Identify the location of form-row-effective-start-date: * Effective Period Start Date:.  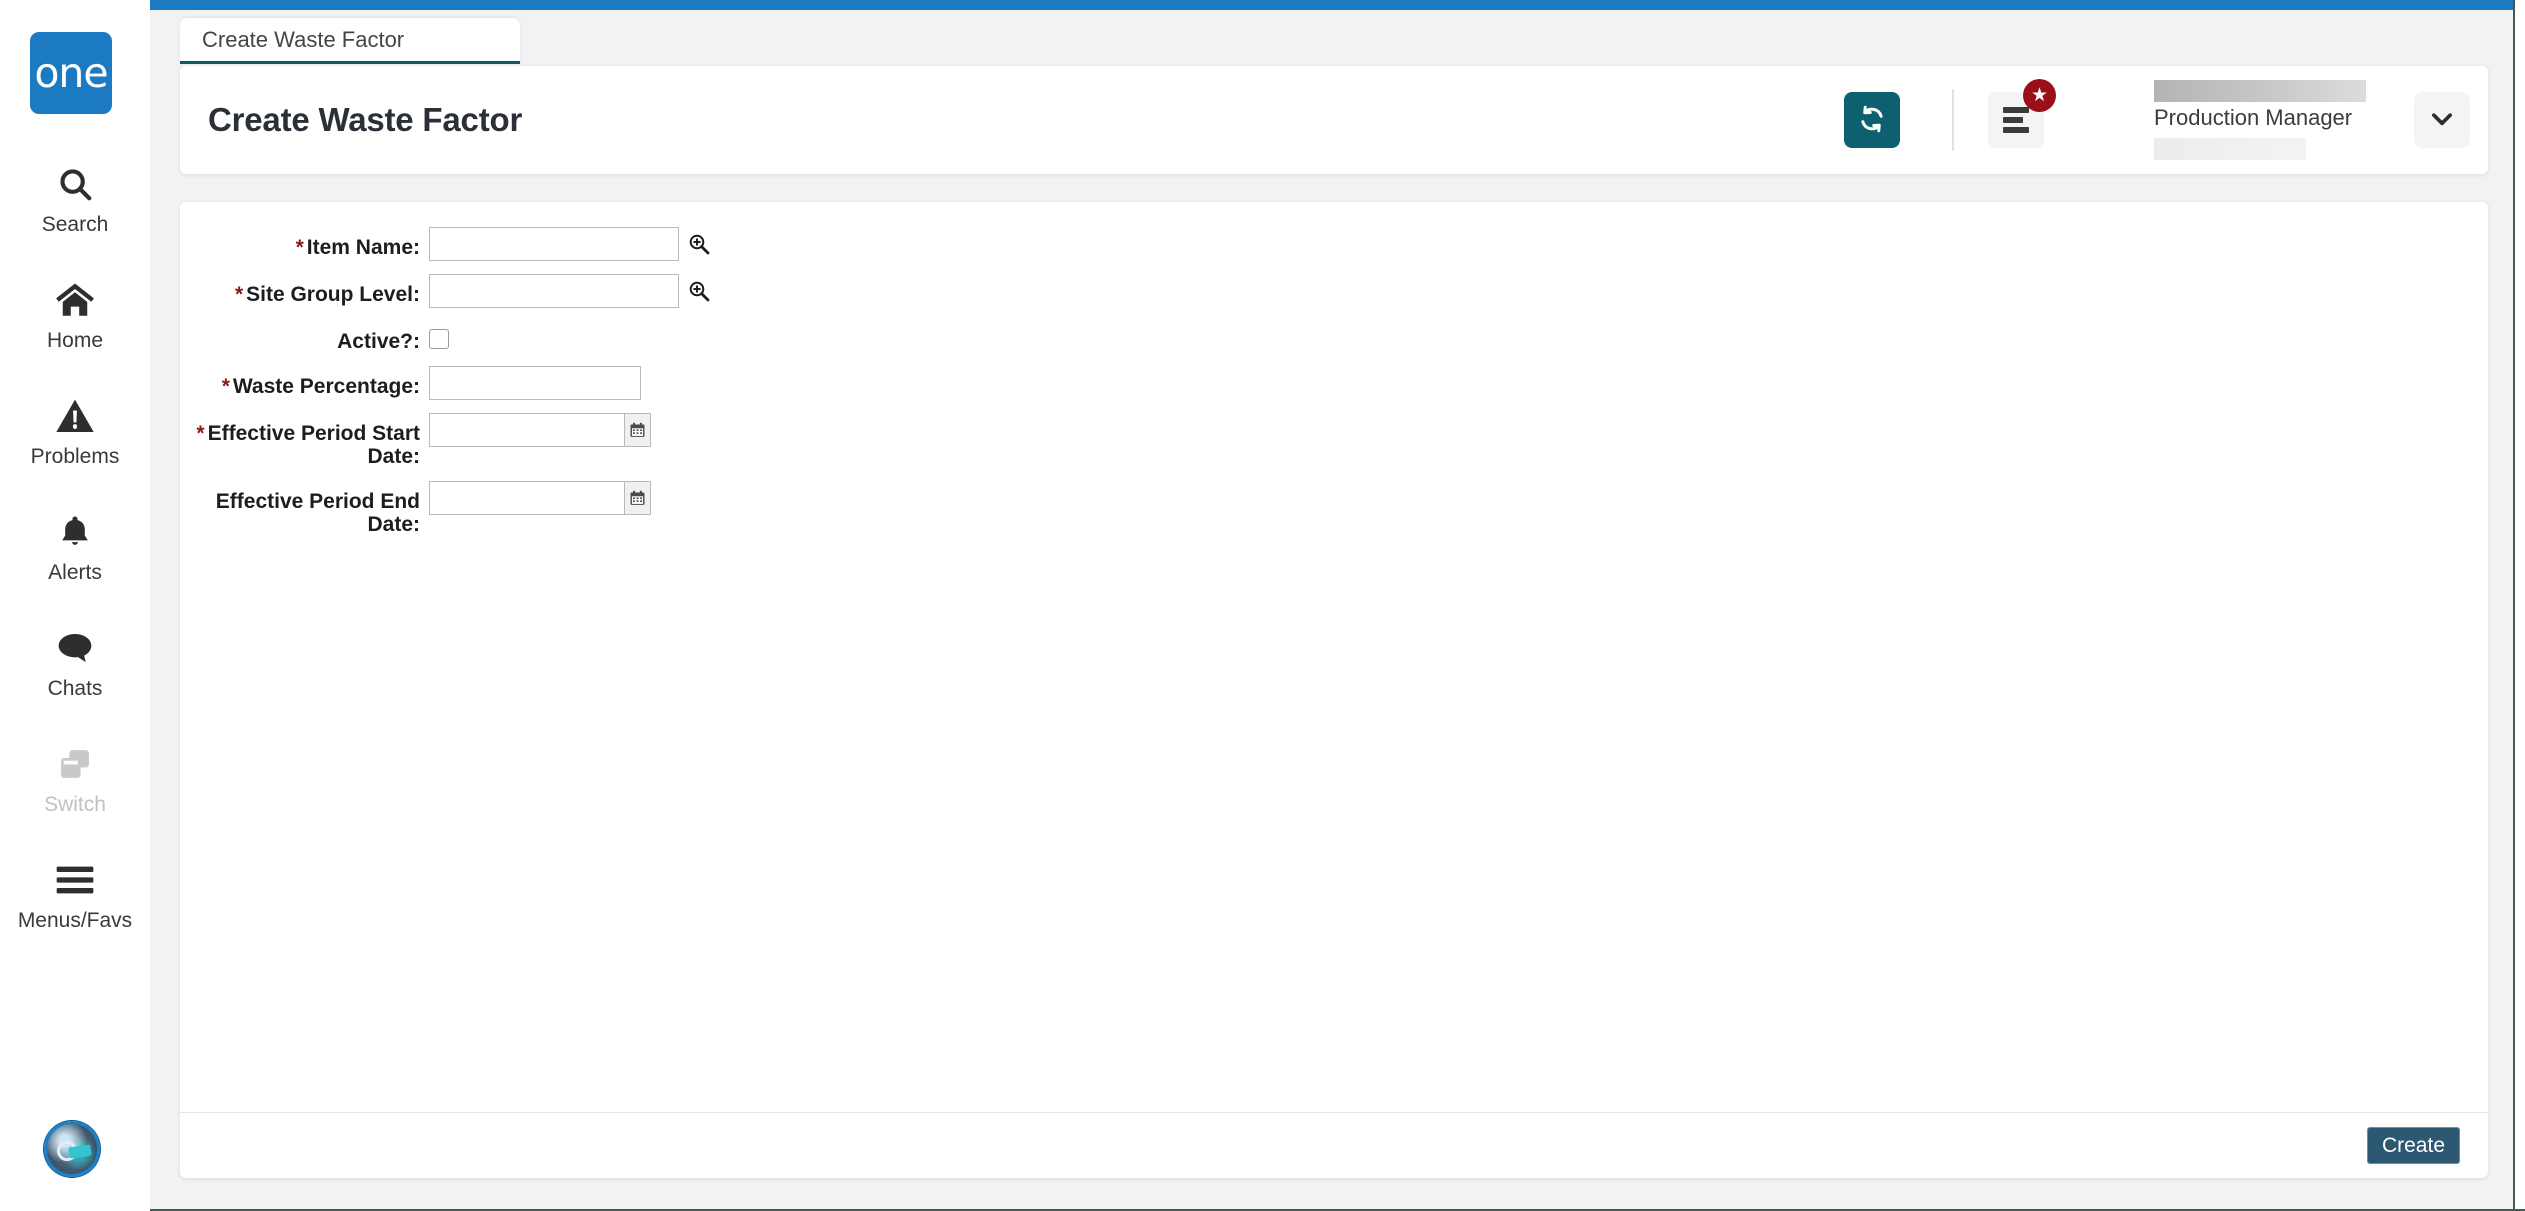
(1334, 440).